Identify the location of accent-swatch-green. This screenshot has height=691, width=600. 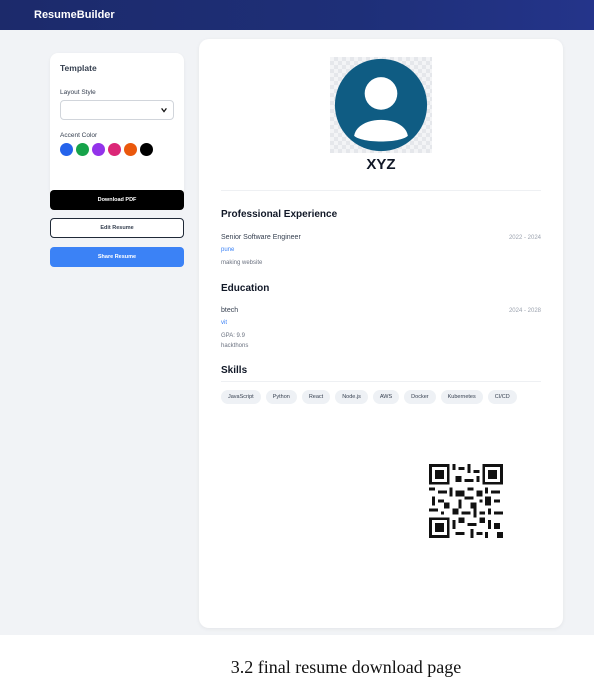
(82, 149).